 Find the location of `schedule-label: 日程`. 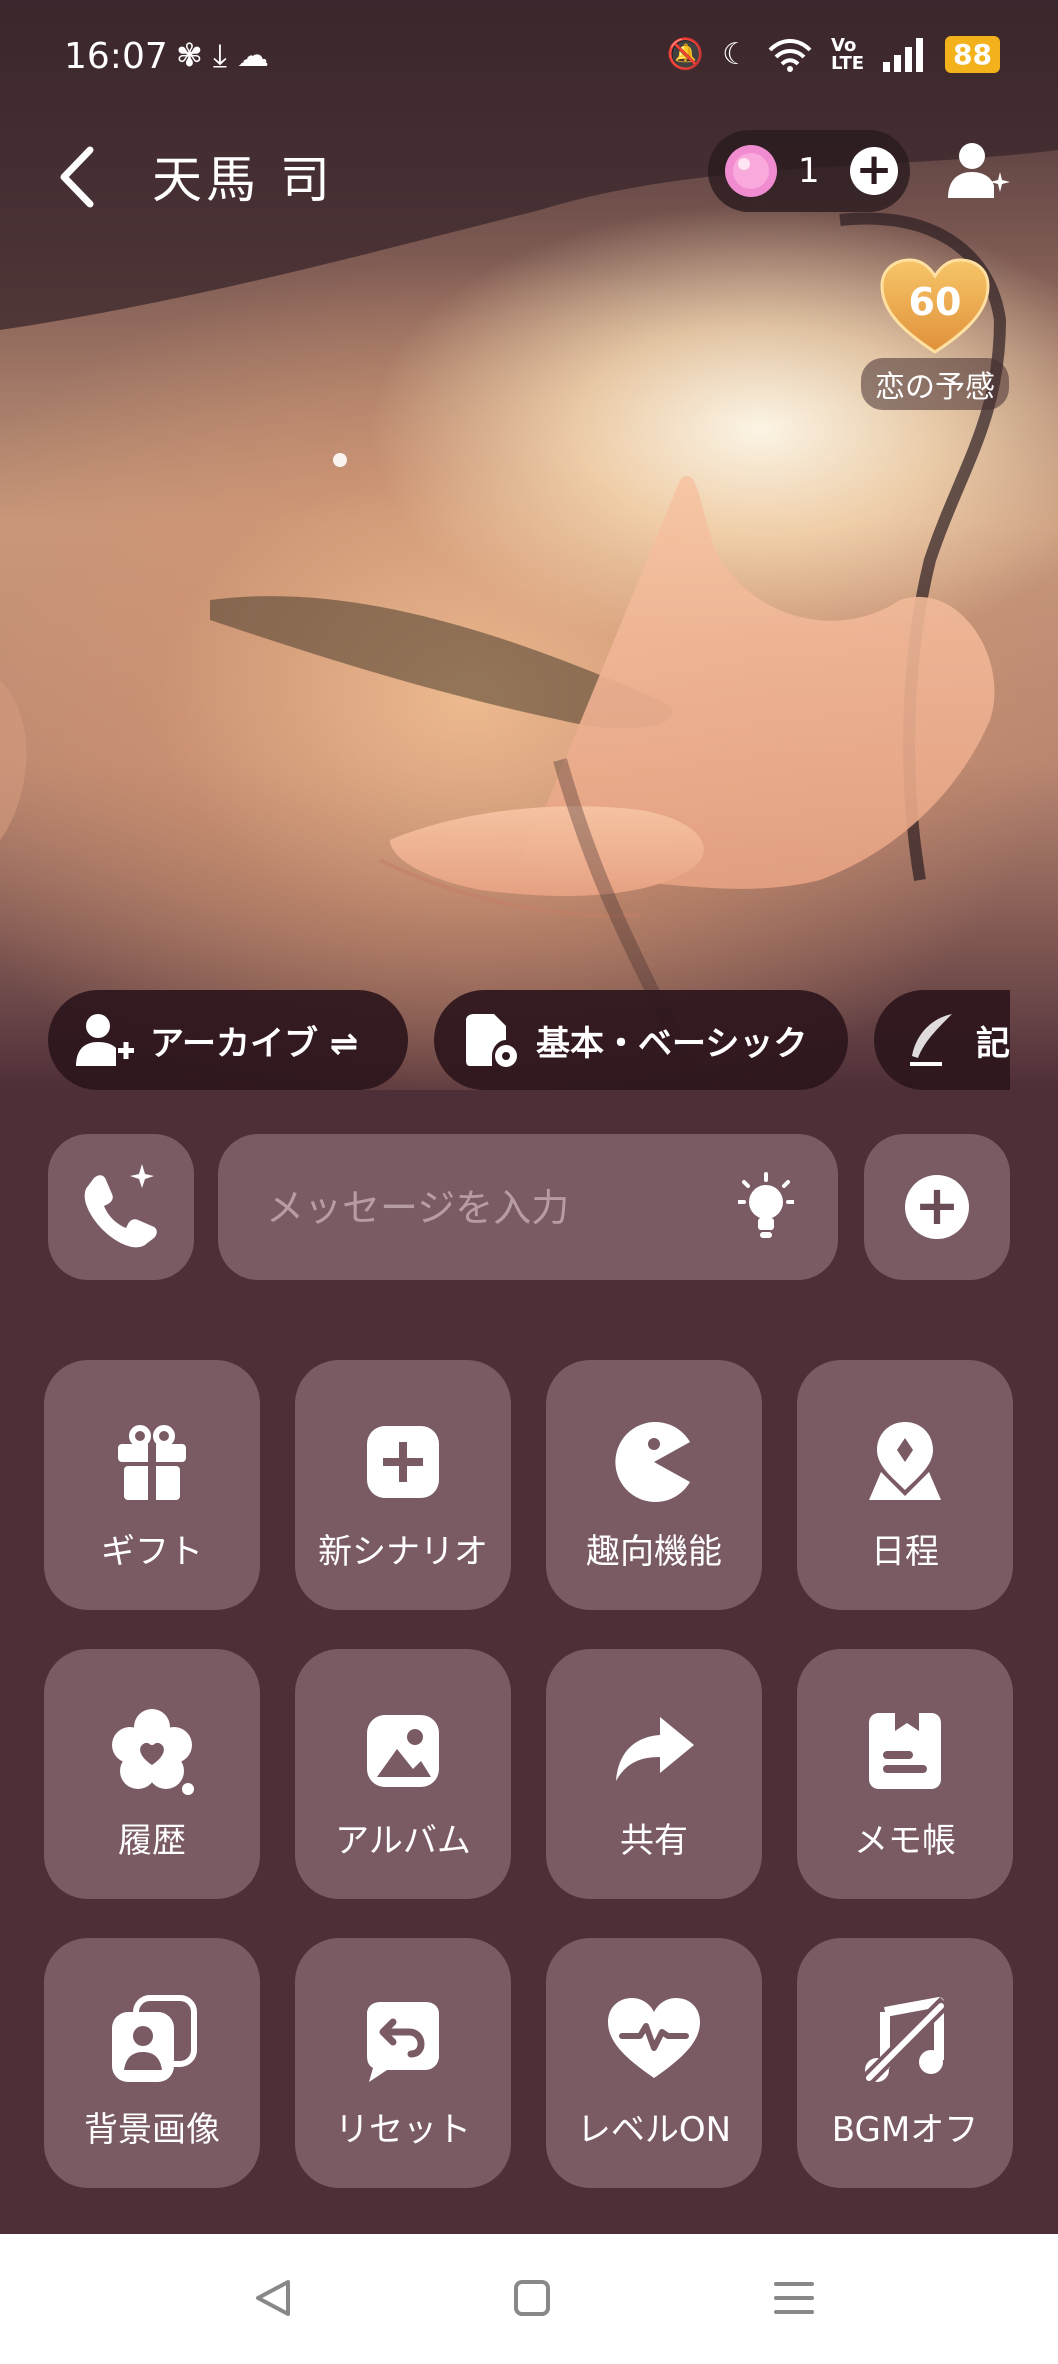

schedule-label: 日程 is located at coordinates (905, 1552).